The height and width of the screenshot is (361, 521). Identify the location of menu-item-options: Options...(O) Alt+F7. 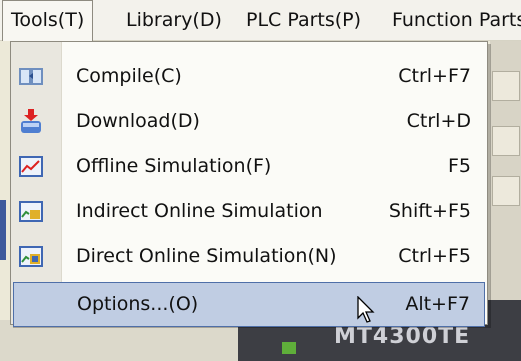
(249, 304).